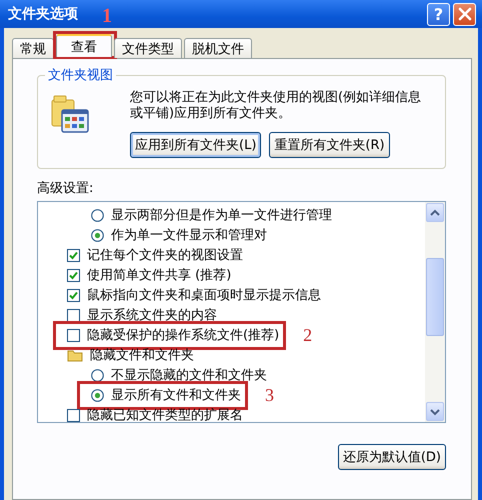  I want to click on tab: 文件类型, so click(148, 48).